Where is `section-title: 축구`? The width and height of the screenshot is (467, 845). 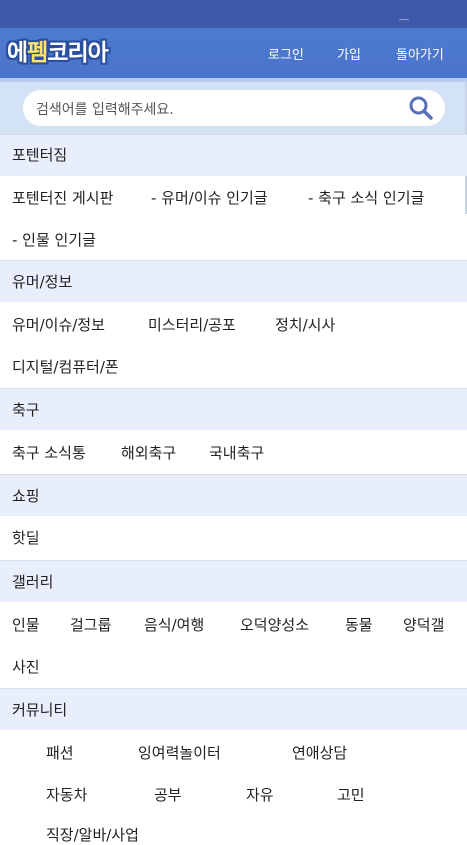 section-title: 축구 is located at coordinates (26, 410).